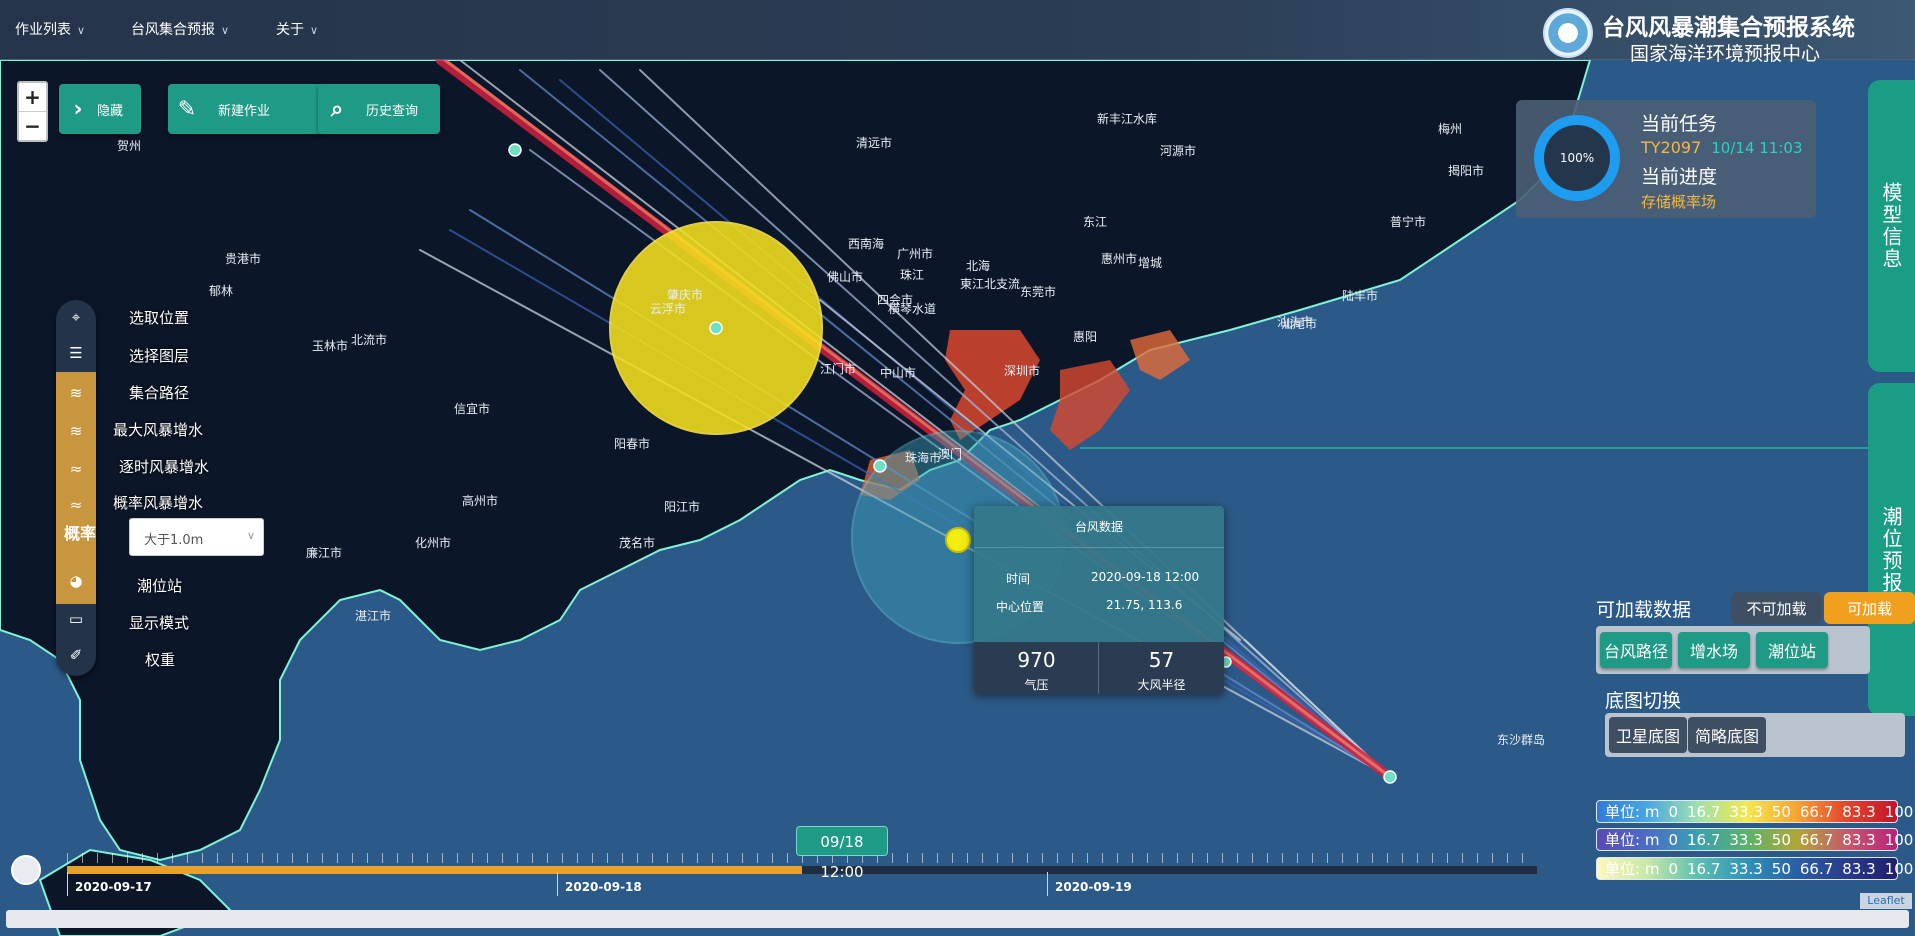 The image size is (1915, 936). I want to click on toolbar-label-select-position: 选取位置, so click(159, 317).